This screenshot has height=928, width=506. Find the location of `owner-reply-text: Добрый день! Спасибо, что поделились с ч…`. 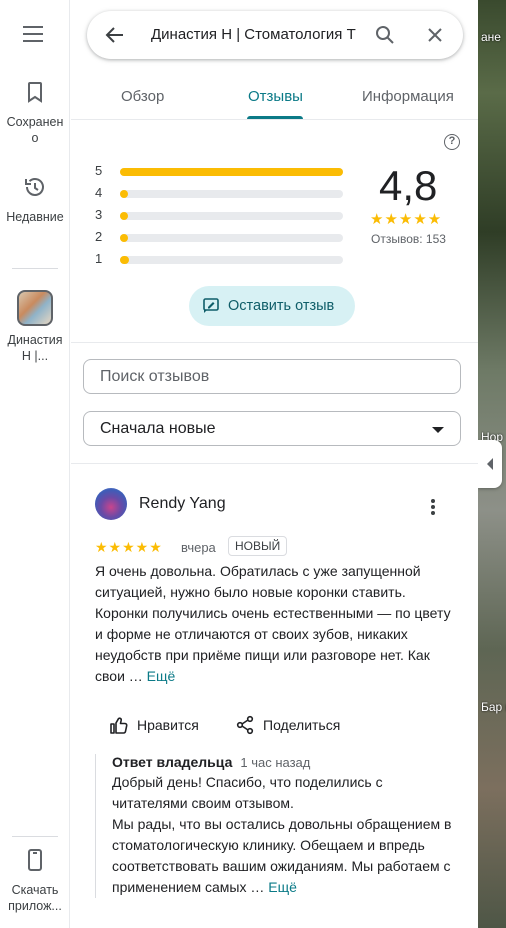

owner-reply-text: Добрый день! Спасибо, что поделились с ч… is located at coordinates (286, 835).